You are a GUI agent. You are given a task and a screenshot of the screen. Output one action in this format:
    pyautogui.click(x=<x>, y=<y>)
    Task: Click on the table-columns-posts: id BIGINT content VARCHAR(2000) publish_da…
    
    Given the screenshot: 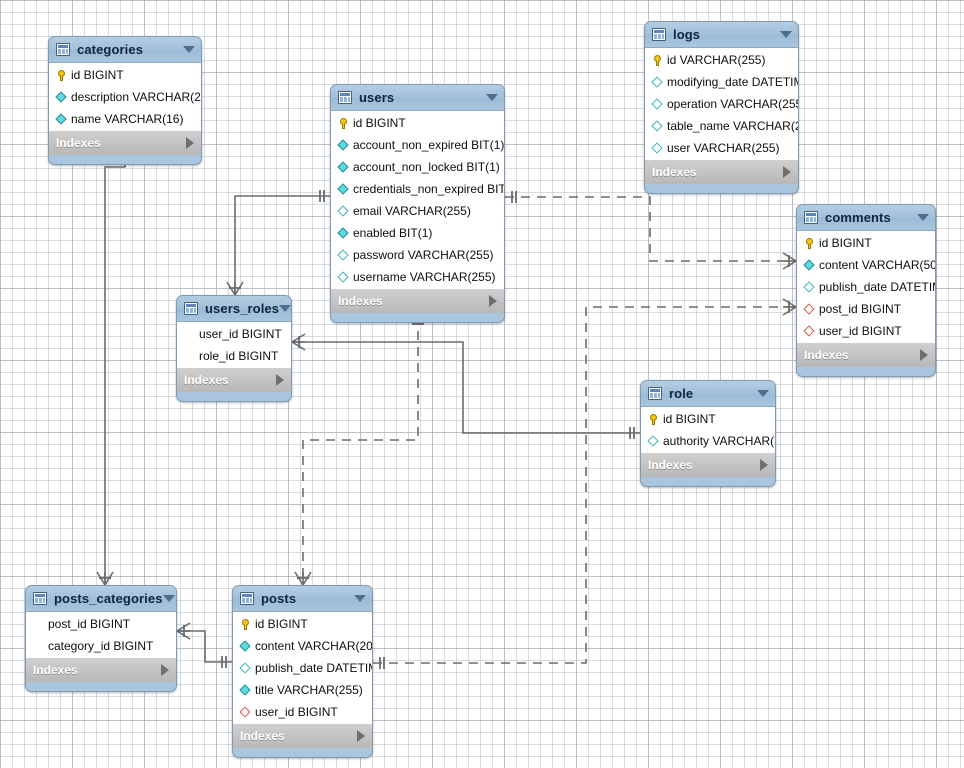 What is the action you would take?
    pyautogui.click(x=302, y=667)
    